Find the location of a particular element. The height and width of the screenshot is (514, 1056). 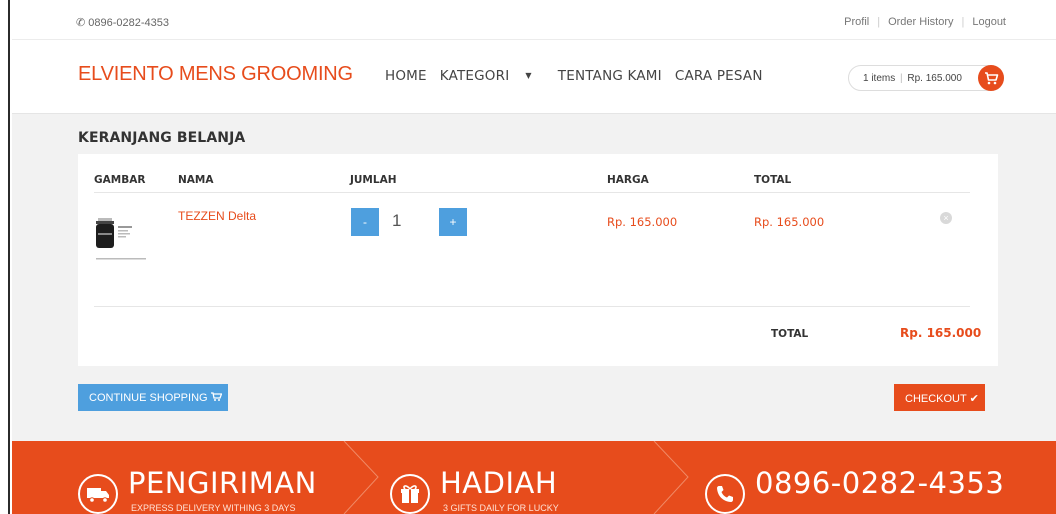

item-total: Rp. 165.000 is located at coordinates (789, 222).